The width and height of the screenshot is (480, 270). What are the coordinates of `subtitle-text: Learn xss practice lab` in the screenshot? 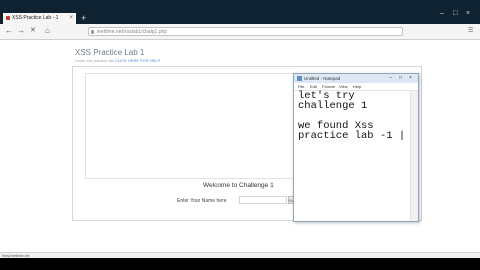 It's located at (94, 60).